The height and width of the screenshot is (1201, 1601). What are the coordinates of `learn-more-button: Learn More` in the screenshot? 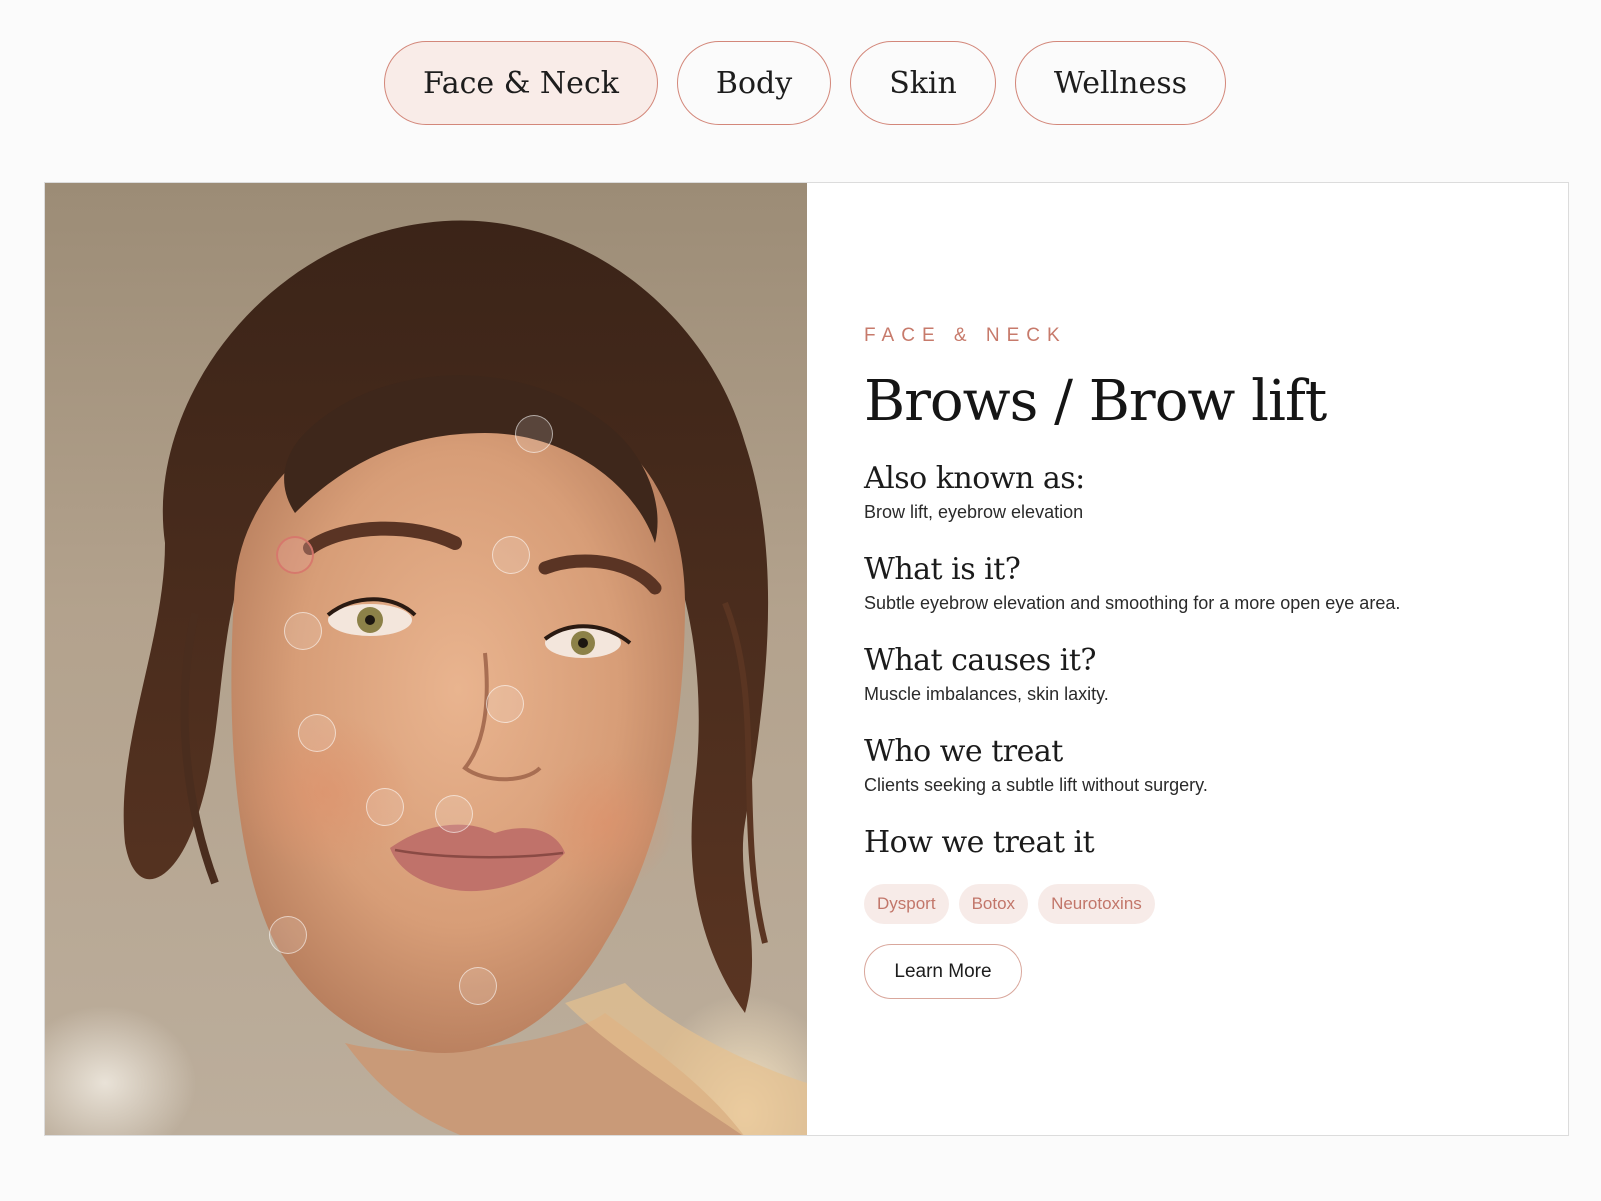 It's located at (943, 971).